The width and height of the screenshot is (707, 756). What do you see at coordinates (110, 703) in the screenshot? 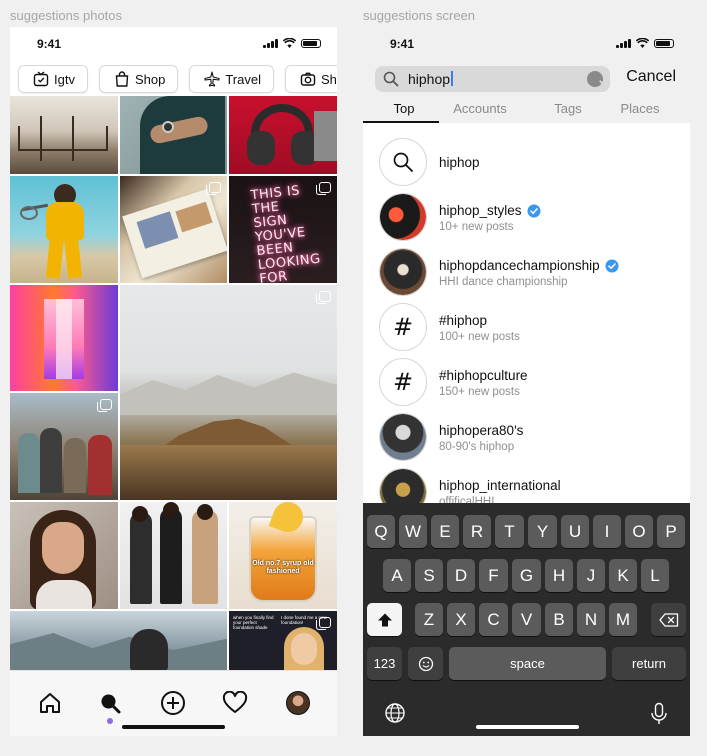
I see `tab-search` at bounding box center [110, 703].